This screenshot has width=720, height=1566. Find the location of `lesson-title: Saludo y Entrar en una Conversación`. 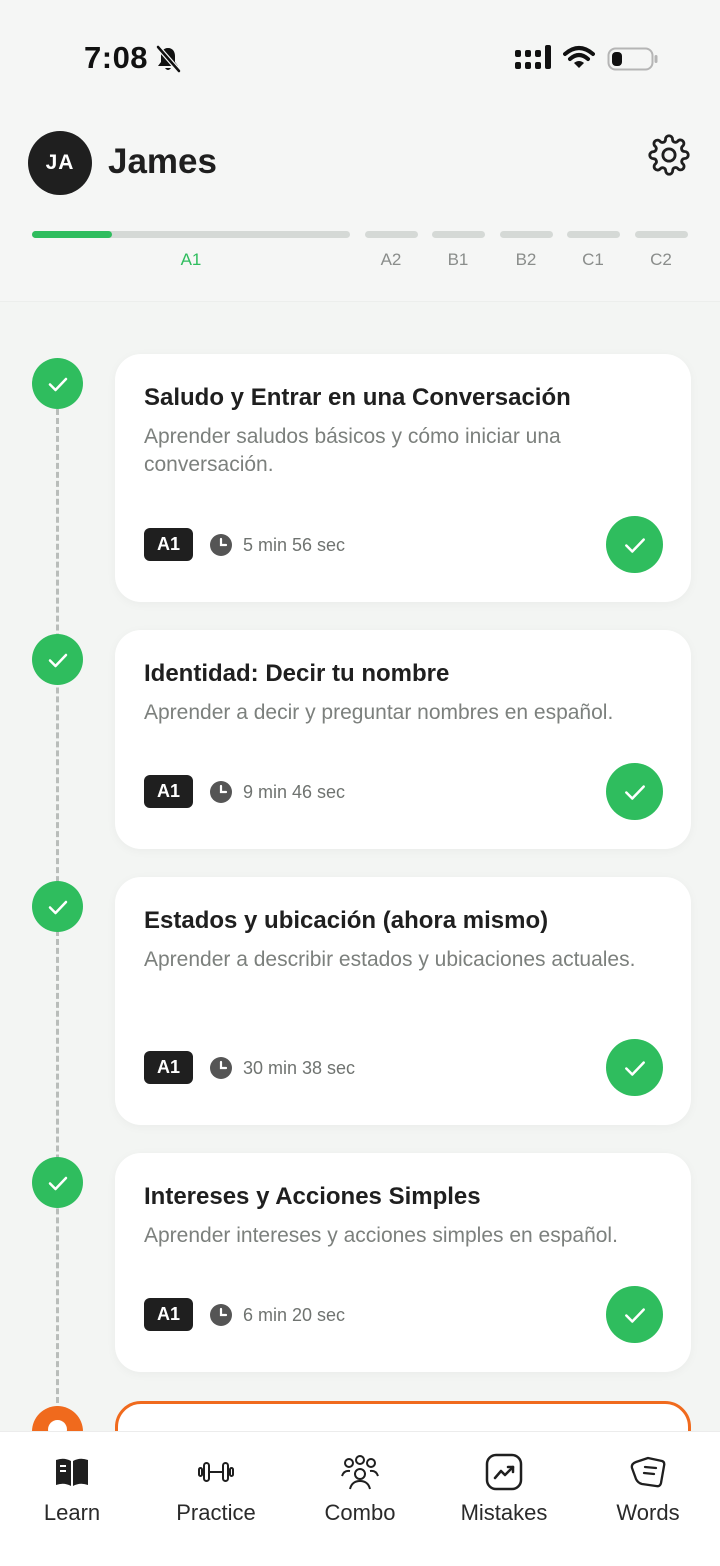

lesson-title: Saludo y Entrar en una Conversación is located at coordinates (357, 397).